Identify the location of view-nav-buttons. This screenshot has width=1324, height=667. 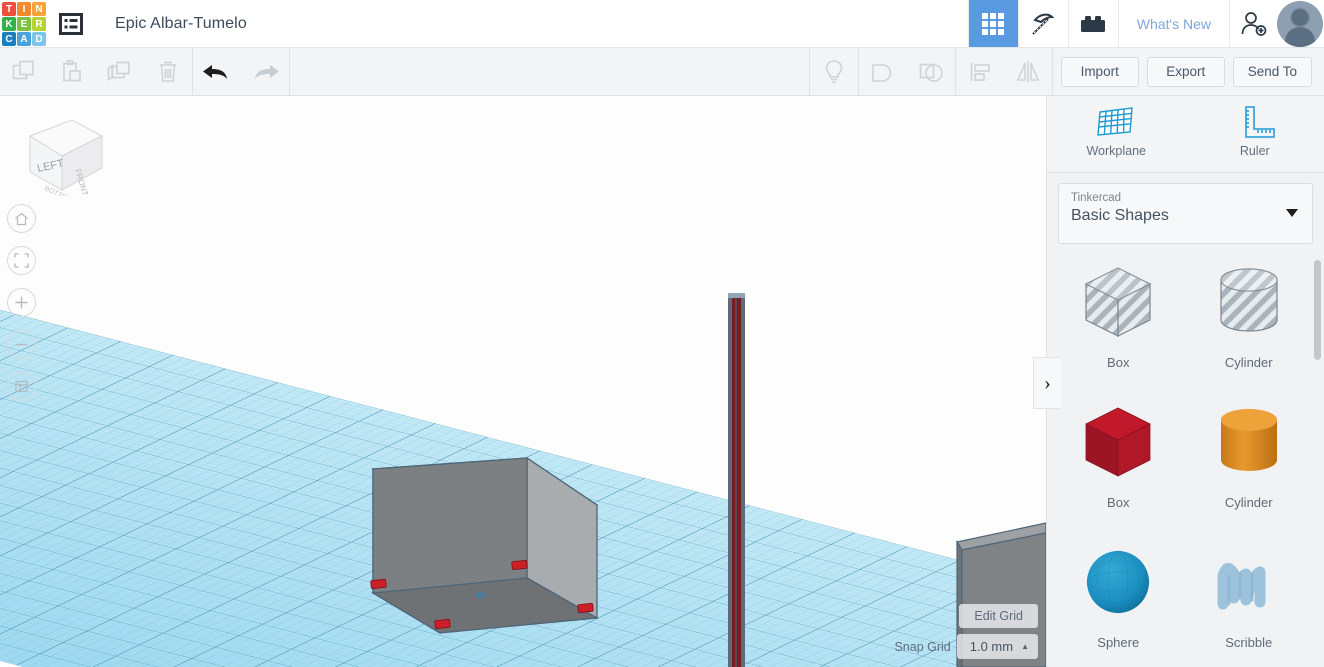
(21, 309).